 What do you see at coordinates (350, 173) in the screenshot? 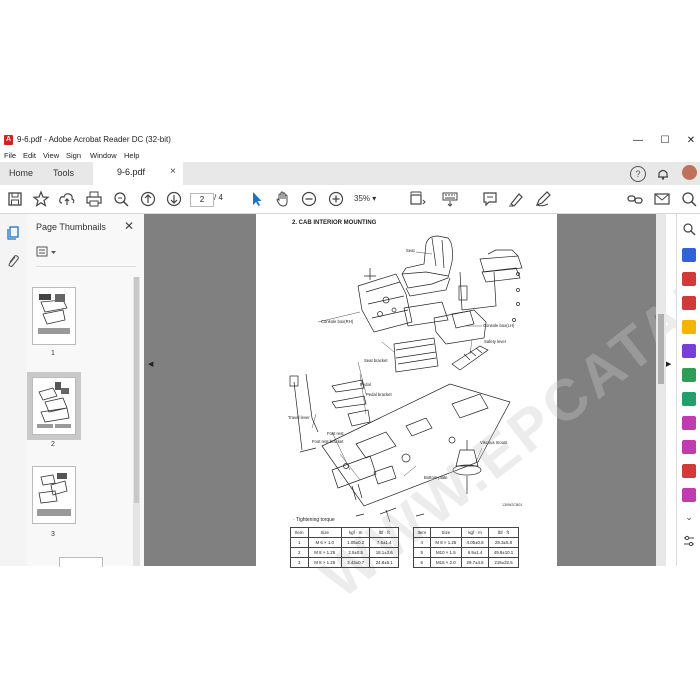
I see `tab-bar: Home Tools 9-6.pdf × ?` at bounding box center [350, 173].